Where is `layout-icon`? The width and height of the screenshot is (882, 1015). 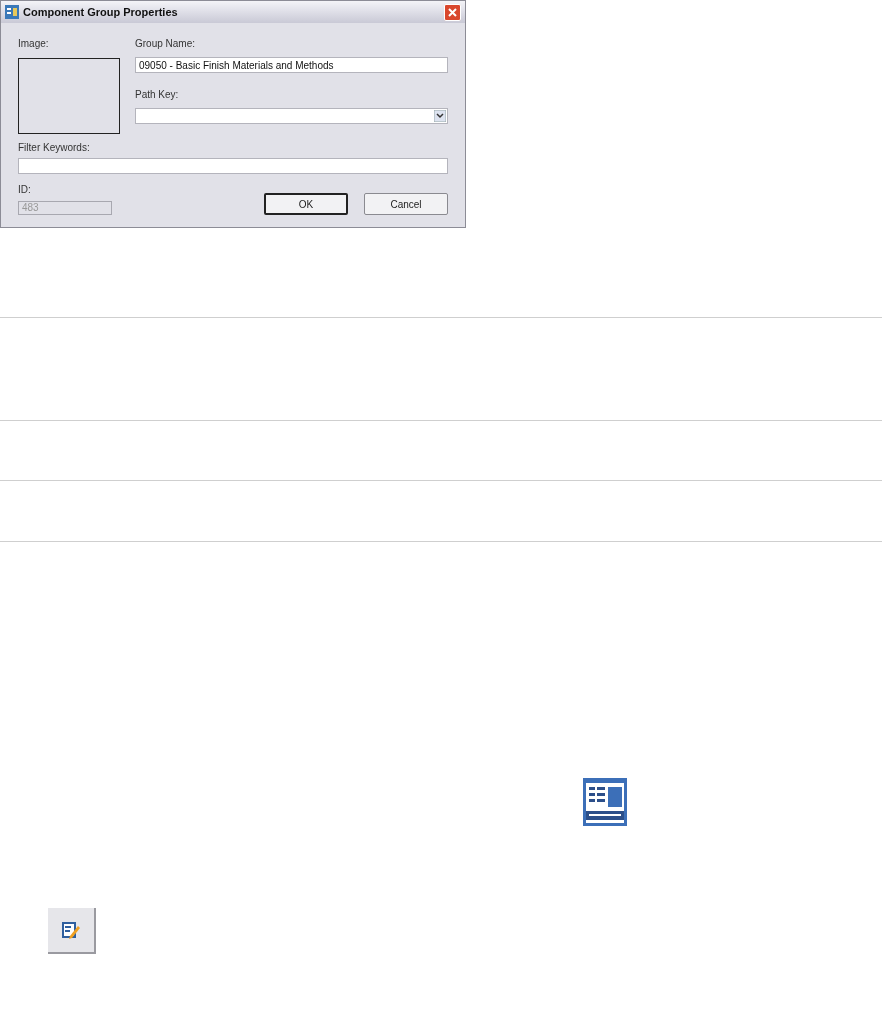 layout-icon is located at coordinates (605, 802).